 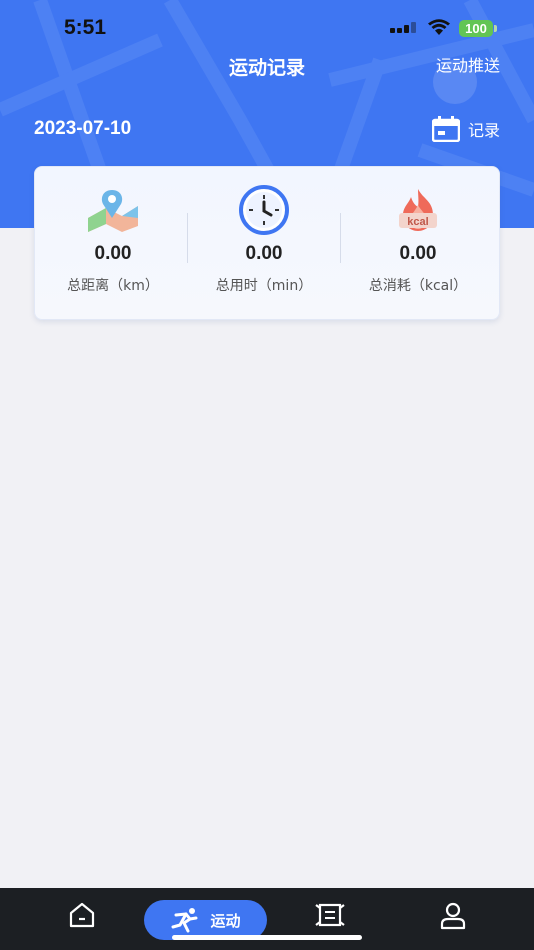 What do you see at coordinates (205, 920) in the screenshot?
I see `tab-sport: 运动` at bounding box center [205, 920].